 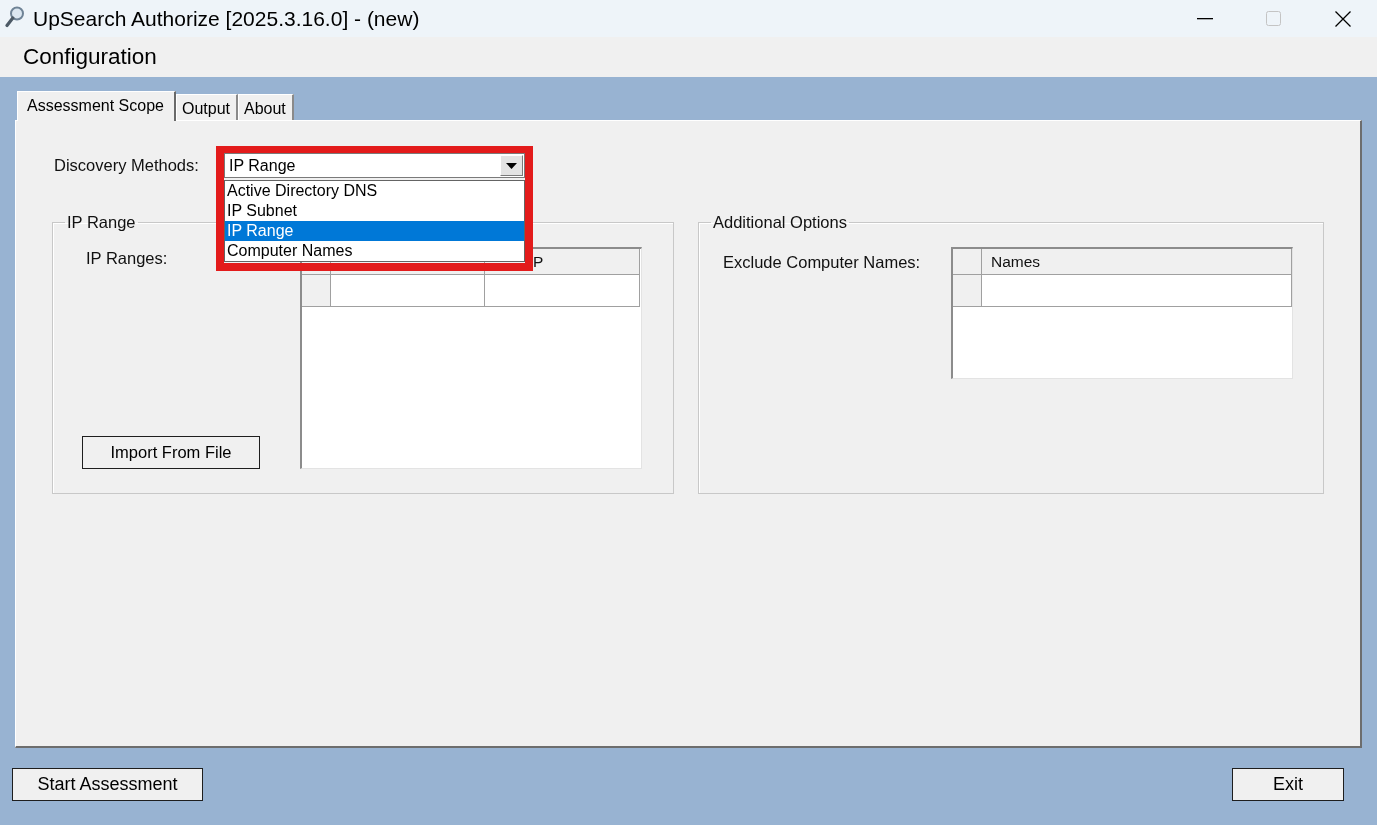 I want to click on caret-icon, so click(x=511, y=165).